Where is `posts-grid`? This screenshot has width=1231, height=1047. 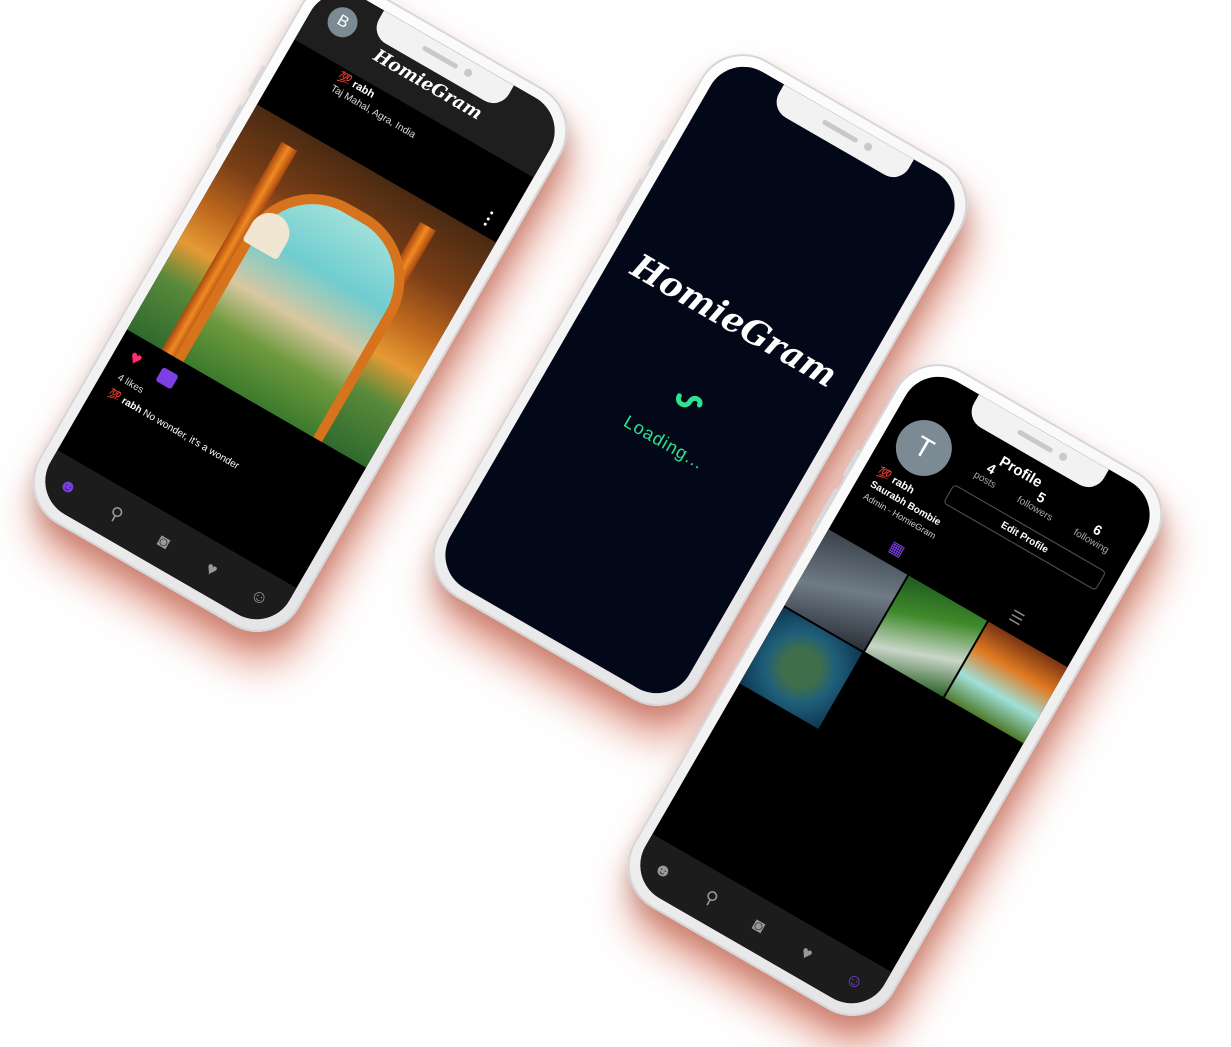 posts-grid is located at coordinates (903, 675).